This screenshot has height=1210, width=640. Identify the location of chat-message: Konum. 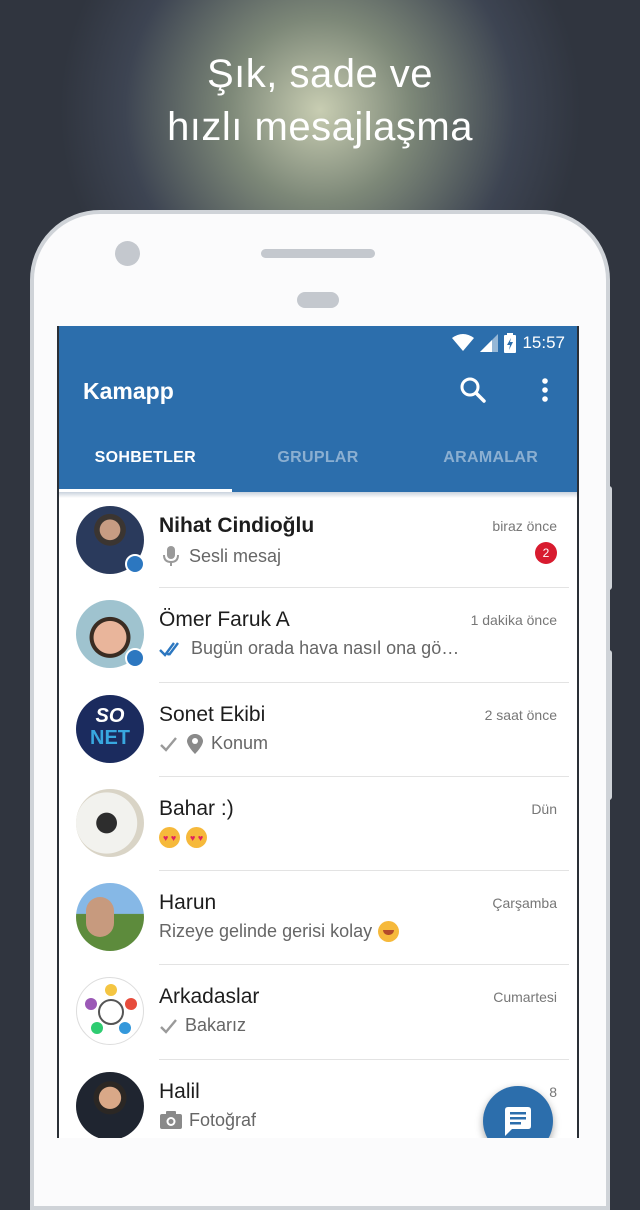
(240, 743).